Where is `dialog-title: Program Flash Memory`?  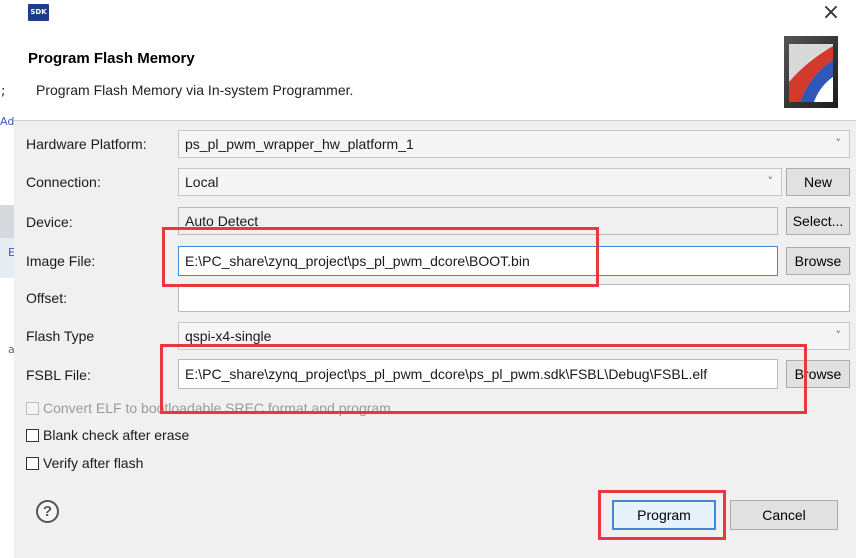
dialog-title: Program Flash Memory is located at coordinates (111, 58).